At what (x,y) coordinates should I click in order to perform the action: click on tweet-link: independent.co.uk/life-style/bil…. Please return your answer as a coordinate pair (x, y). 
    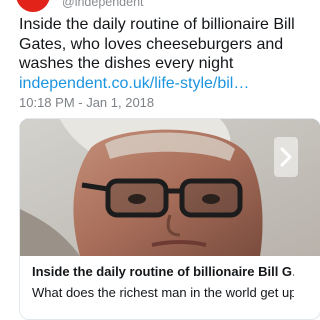
    Looking at the image, I should click on (134, 83).